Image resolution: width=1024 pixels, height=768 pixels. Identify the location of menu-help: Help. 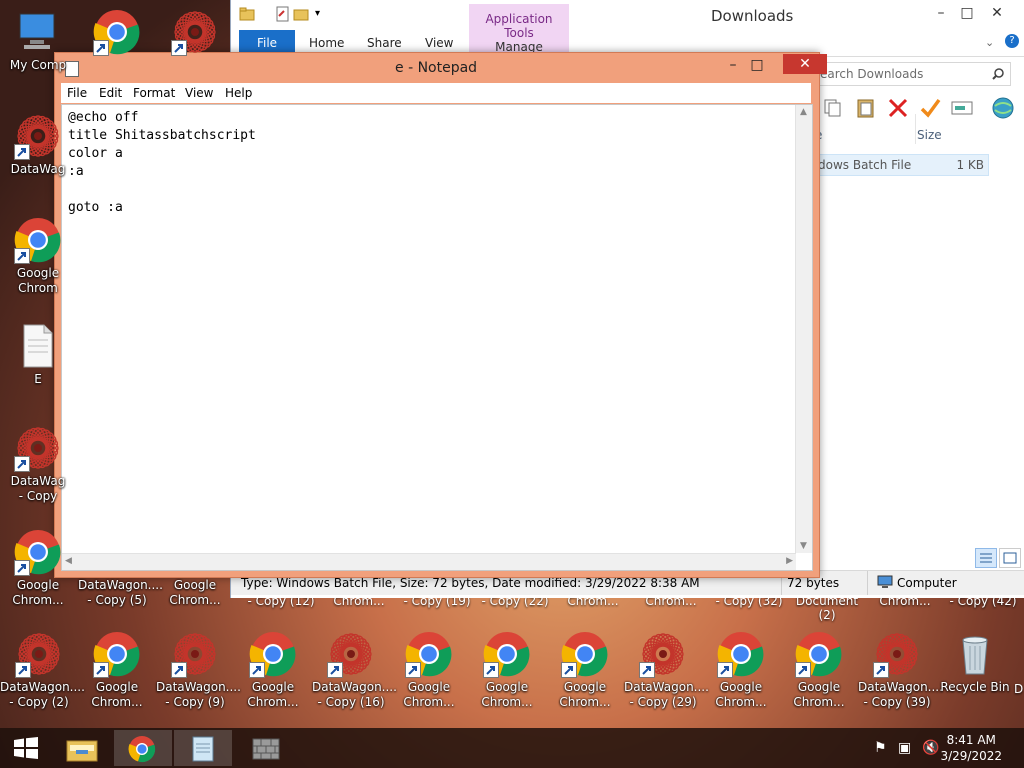
(238, 93).